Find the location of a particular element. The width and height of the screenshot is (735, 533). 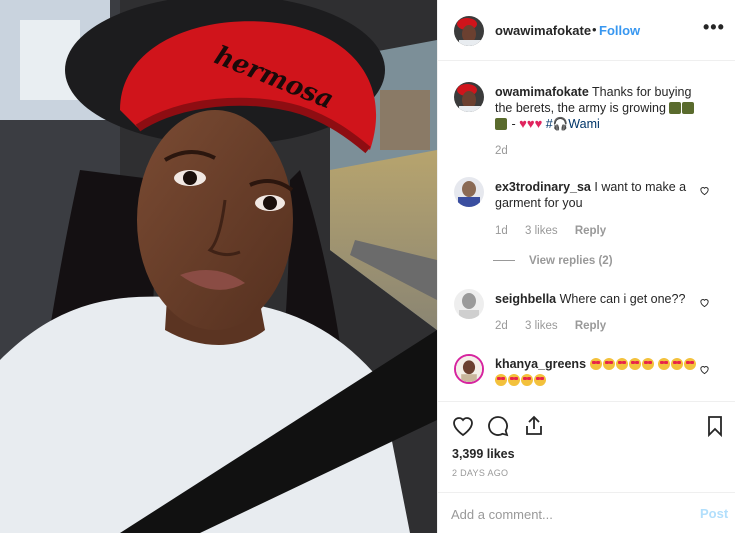

add-comment-bar: Post is located at coordinates (586, 512).